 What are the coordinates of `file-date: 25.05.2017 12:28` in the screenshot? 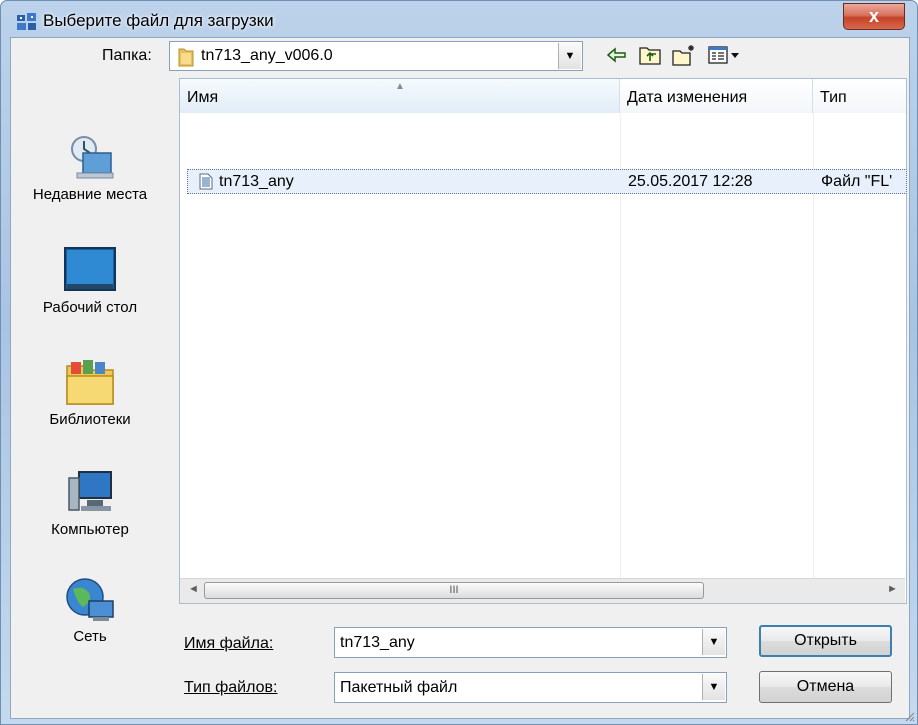 It's located at (690, 181).